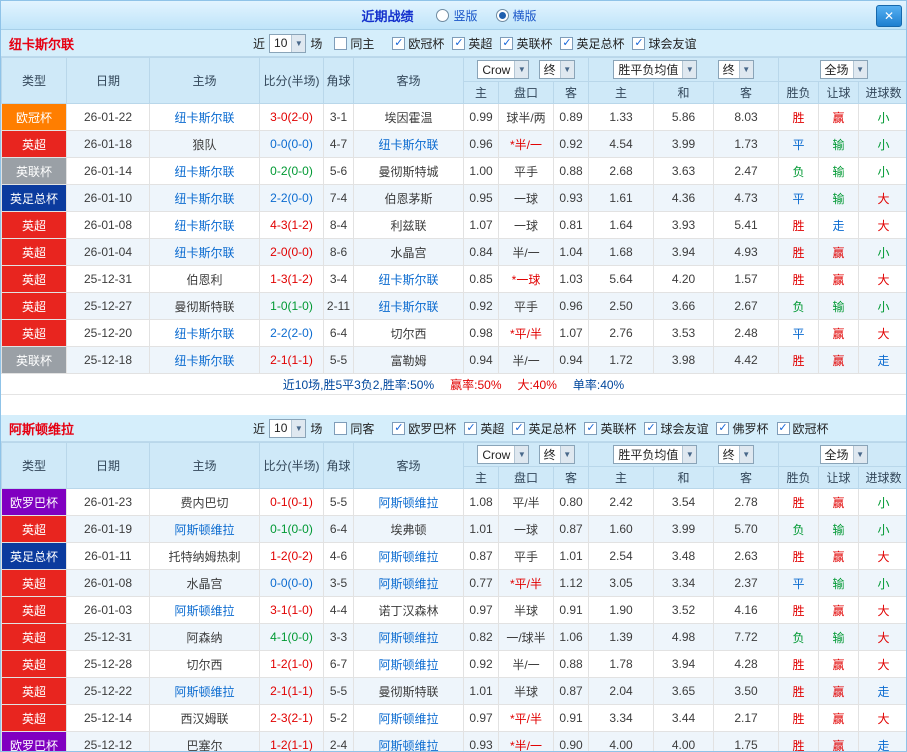 The image size is (907, 752). I want to click on corner-score: 3-3, so click(338, 637).